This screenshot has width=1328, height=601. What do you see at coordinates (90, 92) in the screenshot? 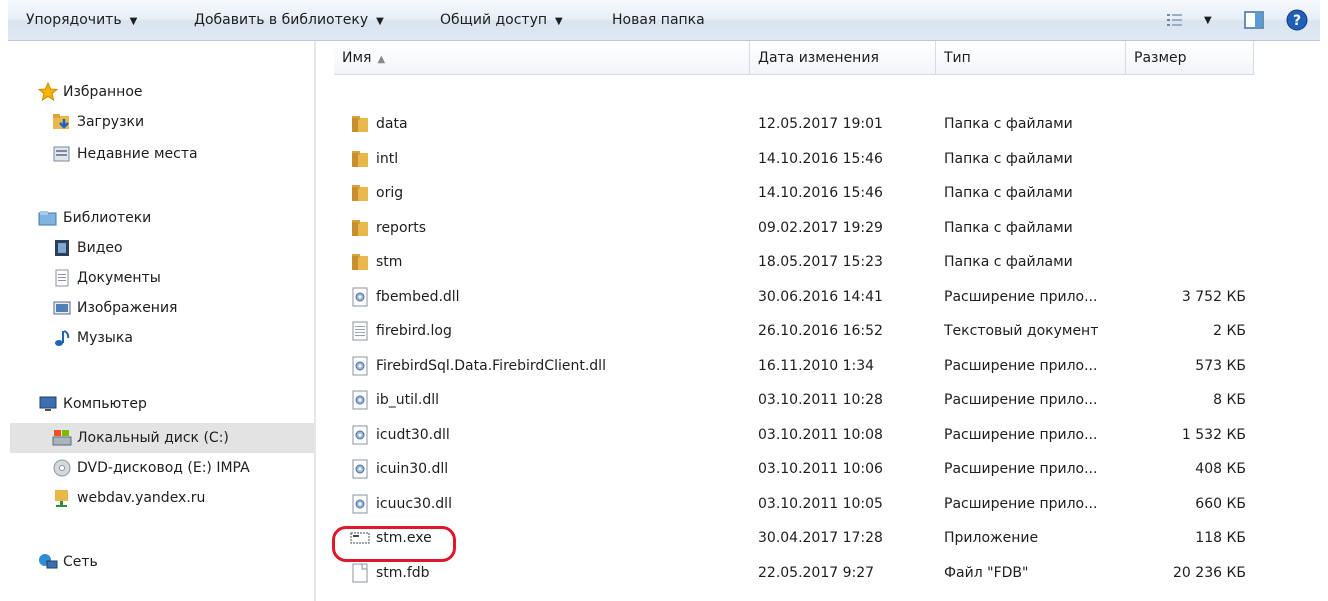
I see `nav-item-favorites: Избранное` at bounding box center [90, 92].